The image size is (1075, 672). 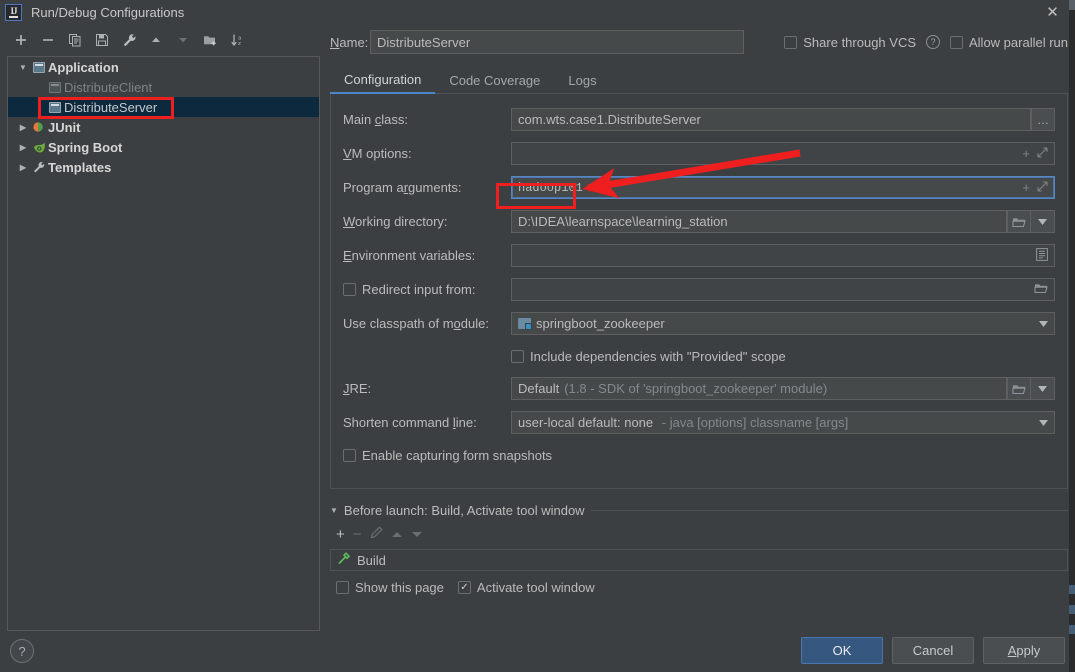 I want to click on vm-options-input, so click(x=783, y=153).